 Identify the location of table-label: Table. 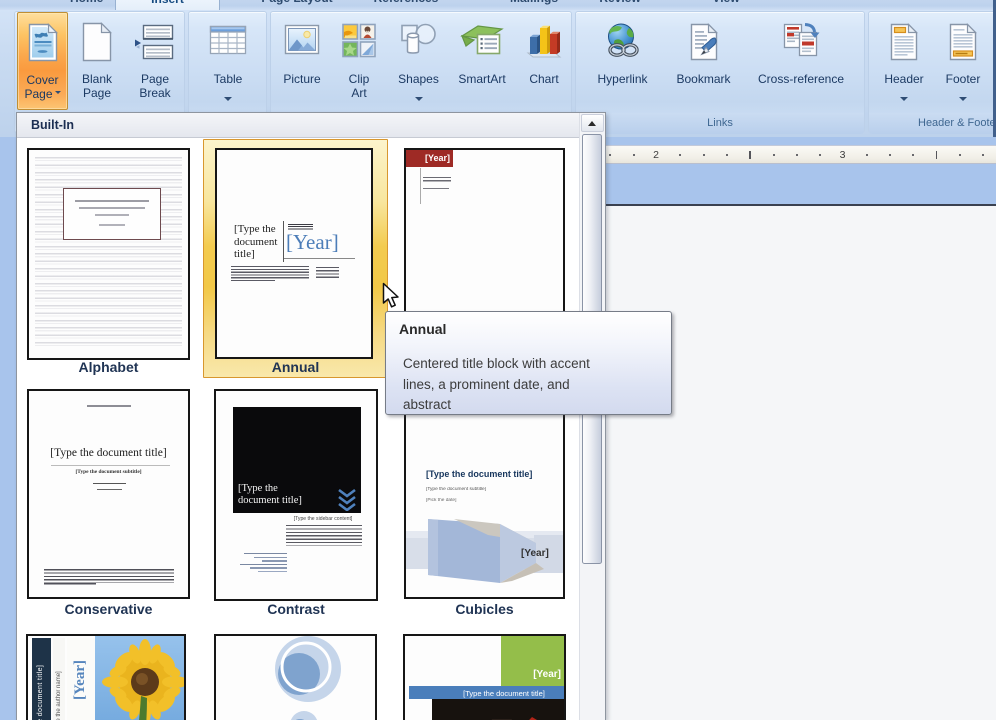
(228, 79).